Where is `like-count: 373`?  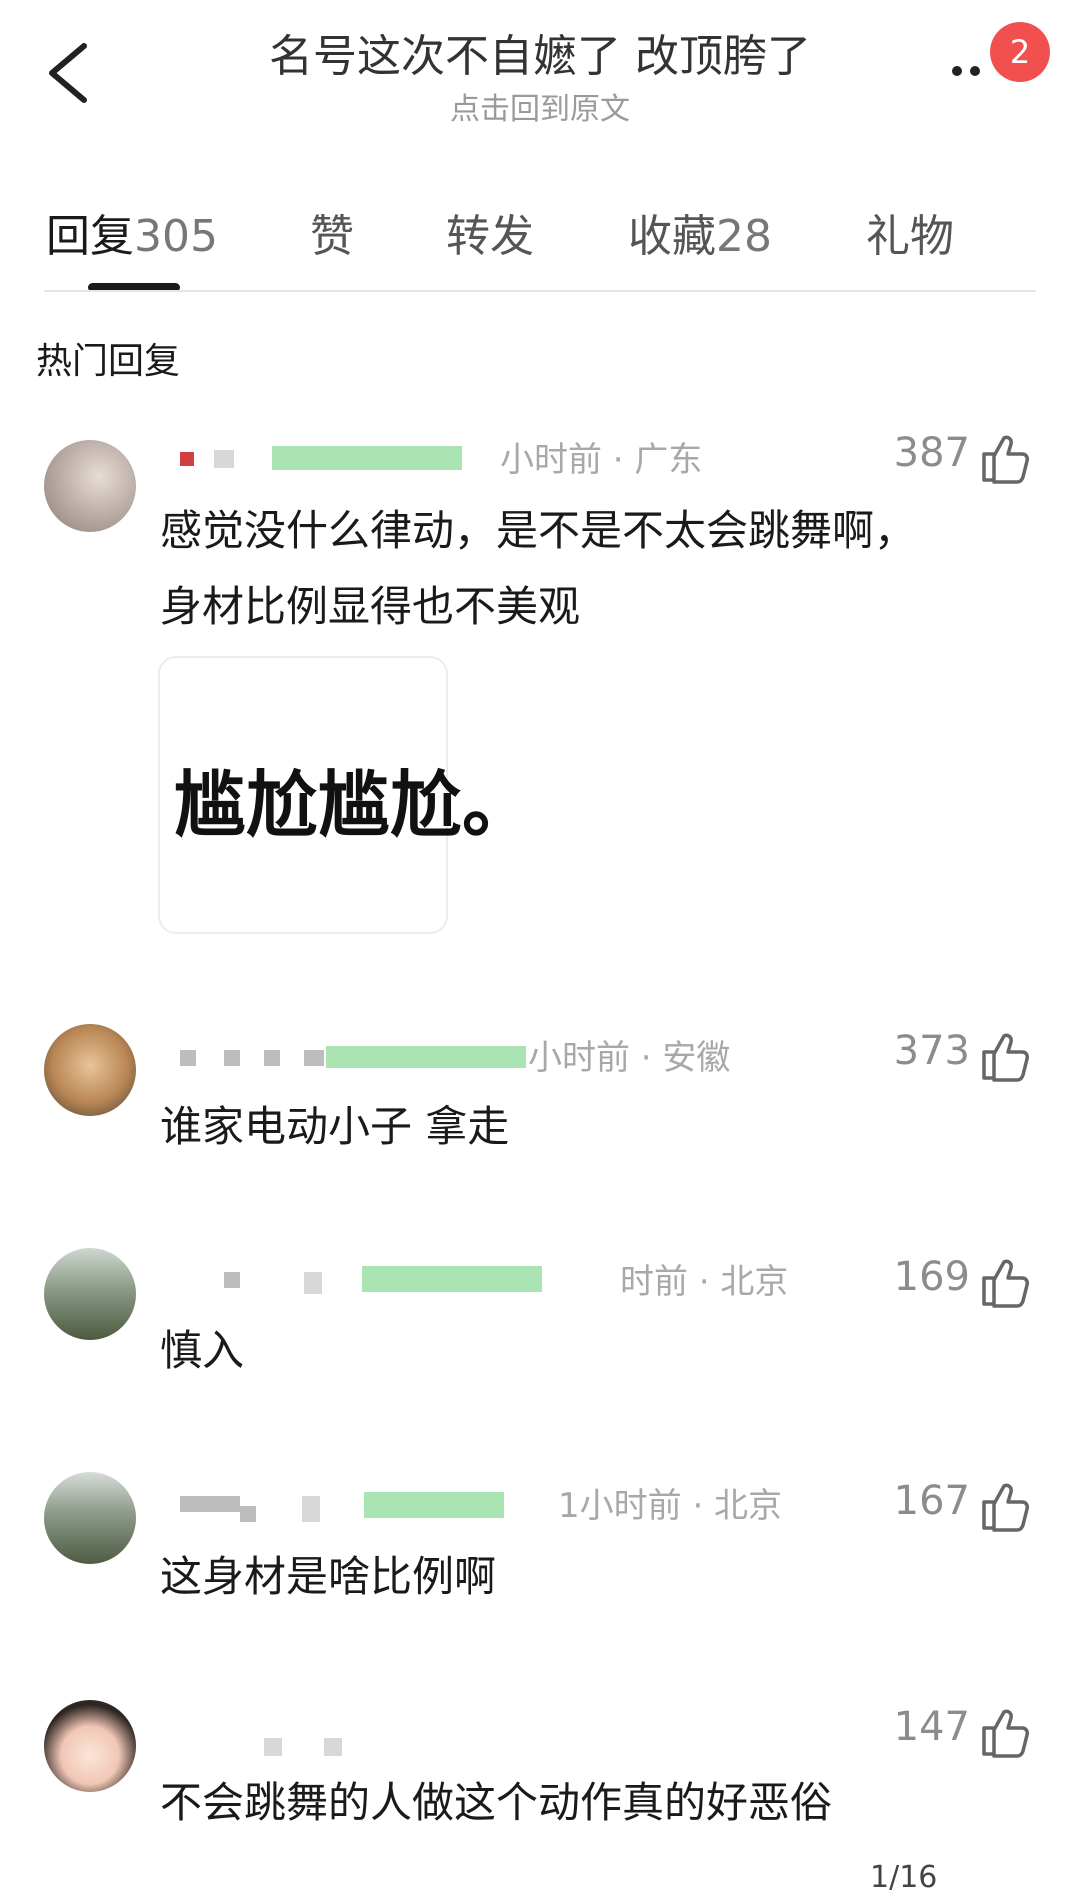 like-count: 373 is located at coordinates (931, 1051).